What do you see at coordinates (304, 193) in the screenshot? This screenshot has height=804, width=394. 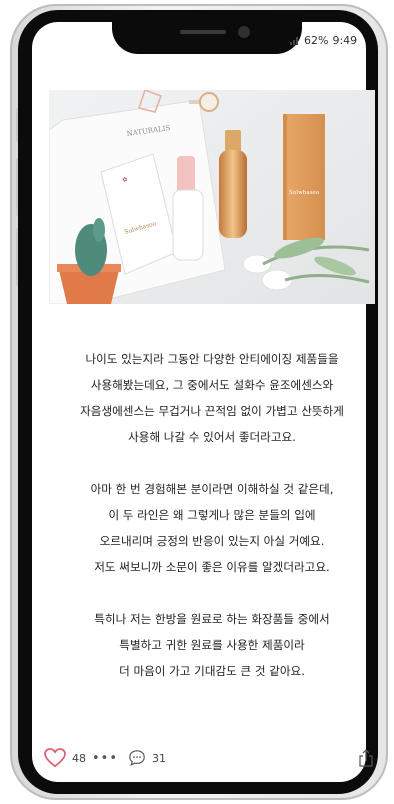 I see `orange-box-brand: Sulwhasoo` at bounding box center [304, 193].